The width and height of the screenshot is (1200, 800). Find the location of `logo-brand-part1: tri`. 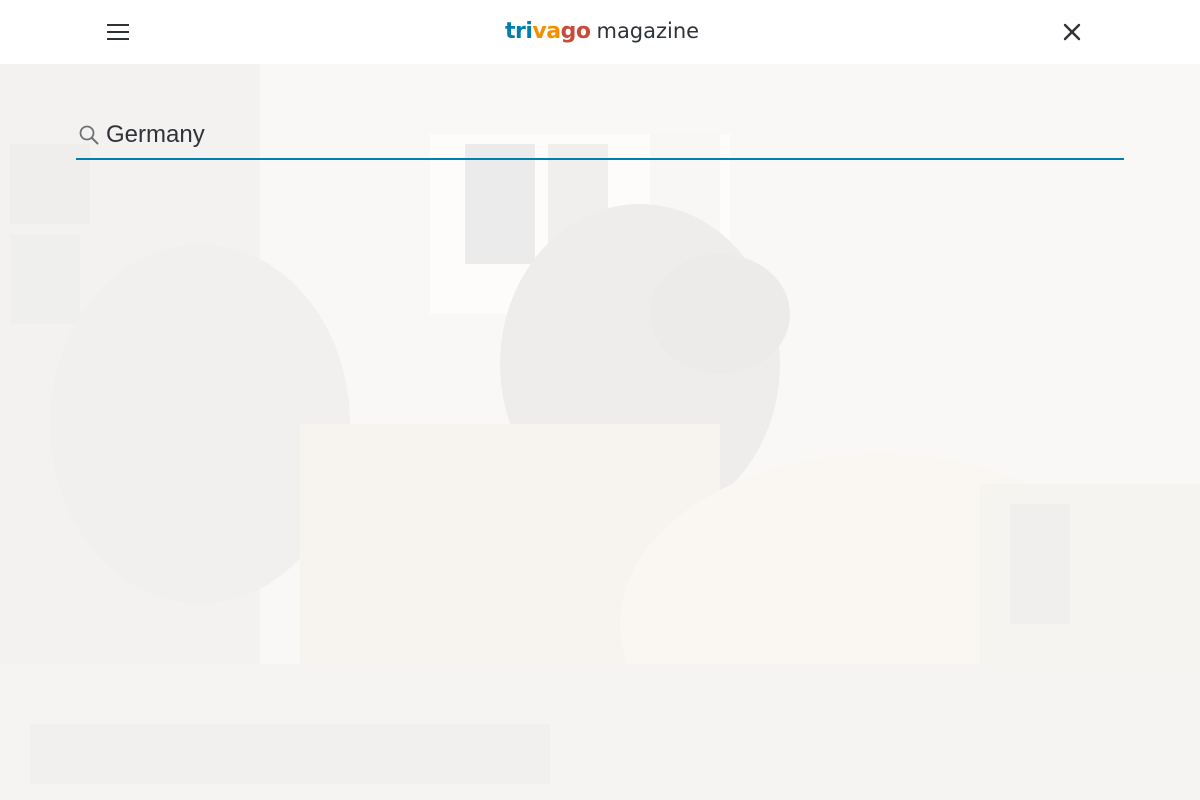

logo-brand-part1: tri is located at coordinates (519, 31).